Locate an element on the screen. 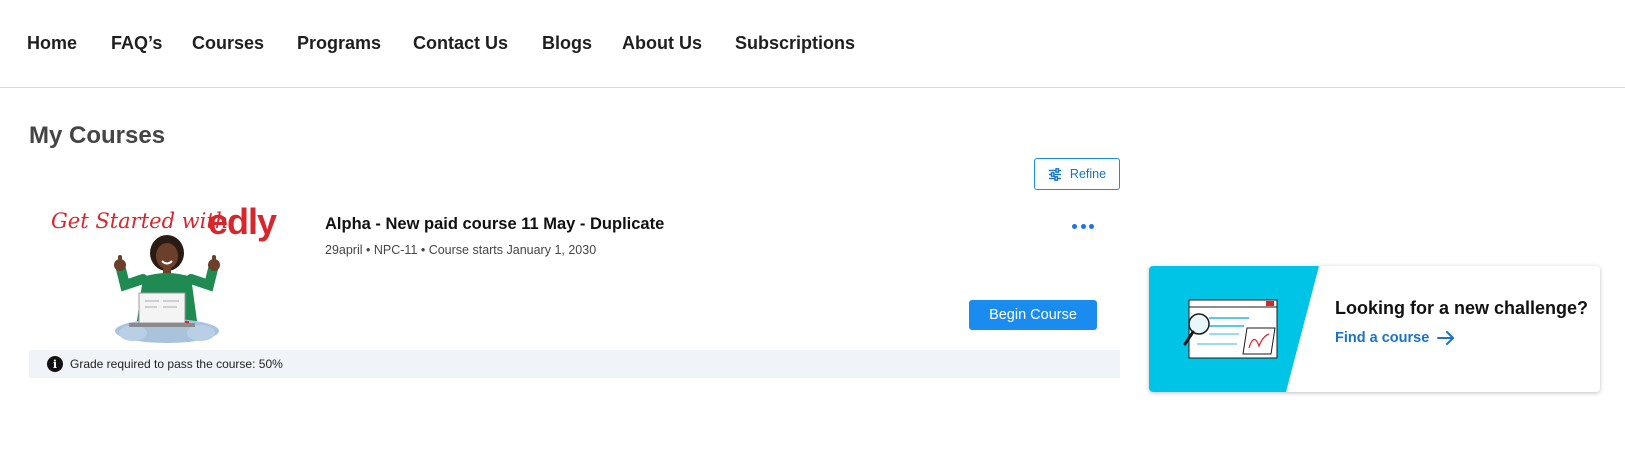 The height and width of the screenshot is (450, 1625). search-course-illustration is located at coordinates (1234, 329).